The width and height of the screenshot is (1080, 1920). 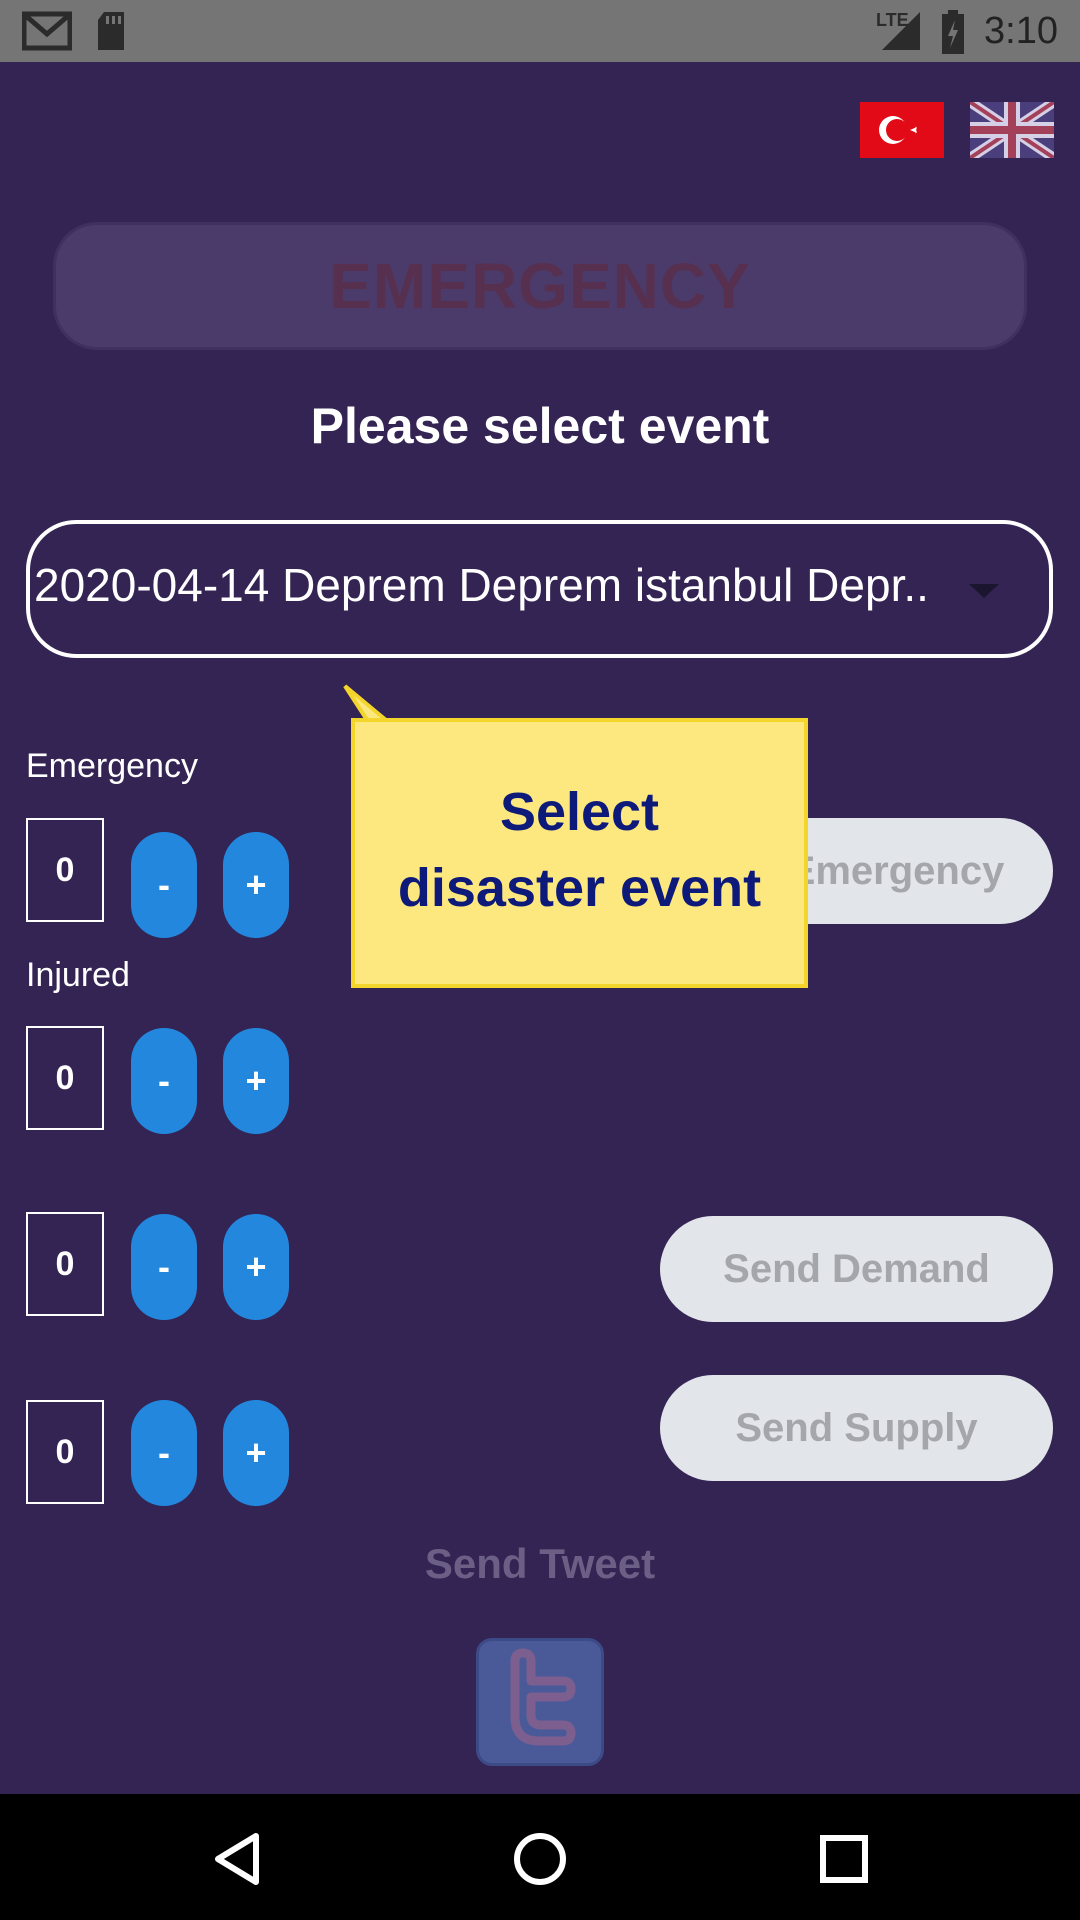 What do you see at coordinates (164, 1081) in the screenshot?
I see `injured-decrement-button: -` at bounding box center [164, 1081].